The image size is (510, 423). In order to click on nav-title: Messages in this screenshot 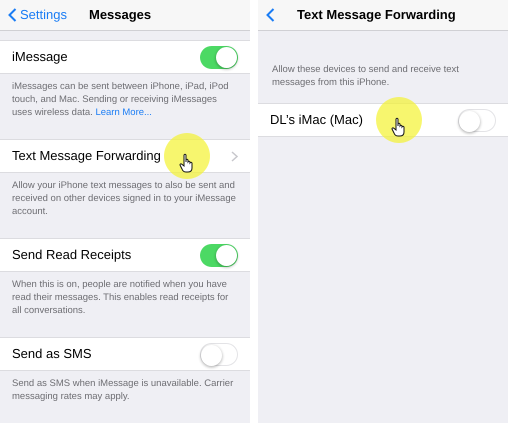, I will do `click(120, 15)`.